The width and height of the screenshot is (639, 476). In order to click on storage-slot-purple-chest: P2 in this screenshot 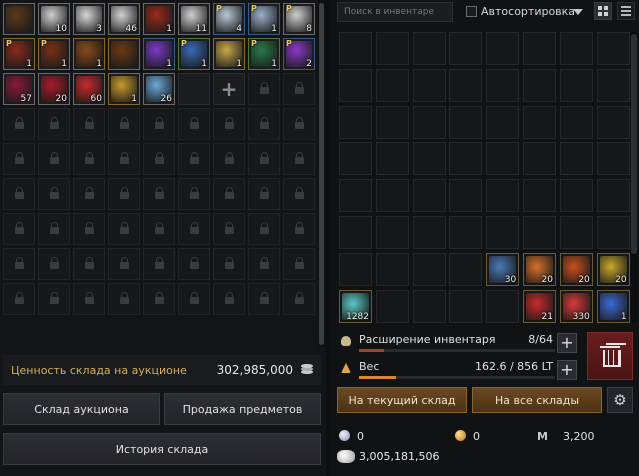, I will do `click(299, 54)`.